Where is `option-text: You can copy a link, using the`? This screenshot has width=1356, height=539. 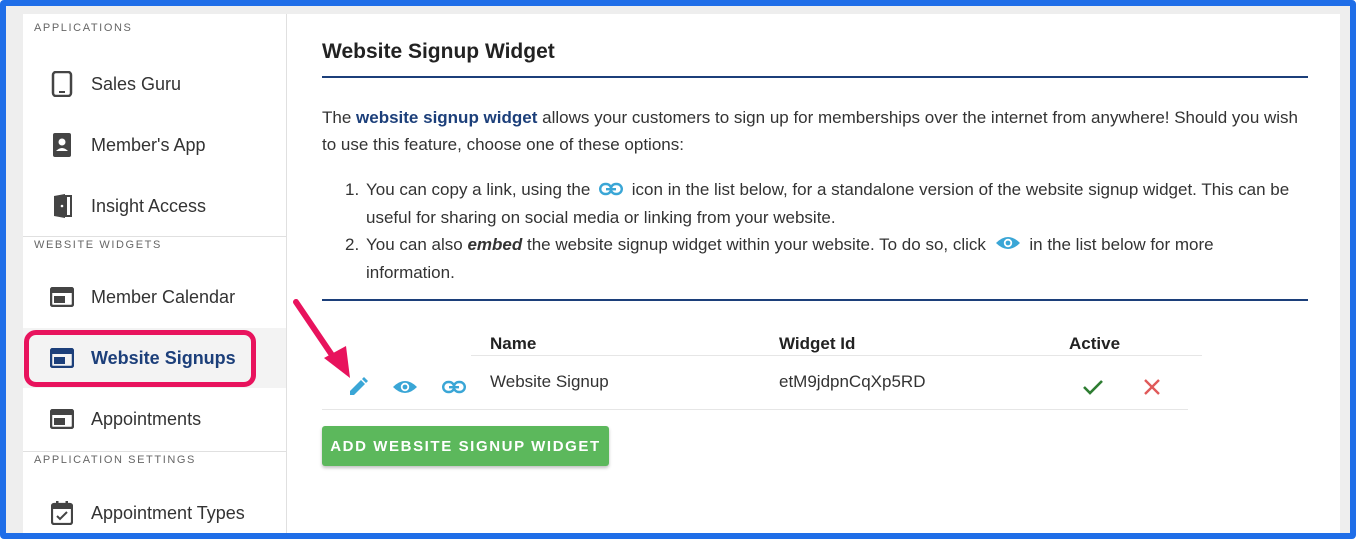
option-text: You can copy a link, using the is located at coordinates (478, 189).